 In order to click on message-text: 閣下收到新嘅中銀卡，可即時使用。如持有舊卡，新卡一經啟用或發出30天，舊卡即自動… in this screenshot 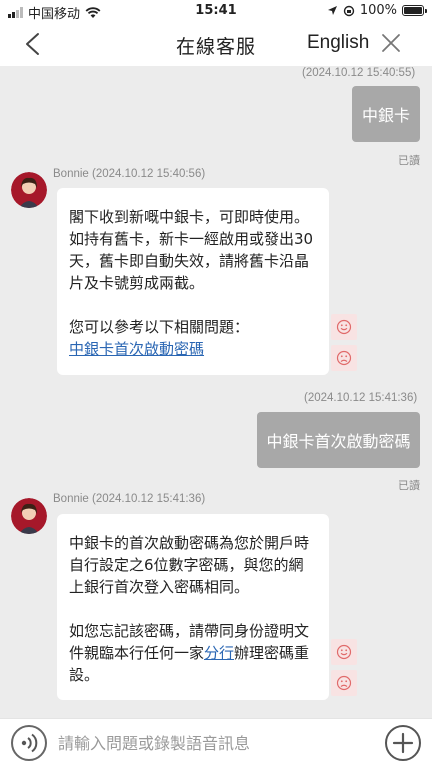, I will do `click(191, 250)`.